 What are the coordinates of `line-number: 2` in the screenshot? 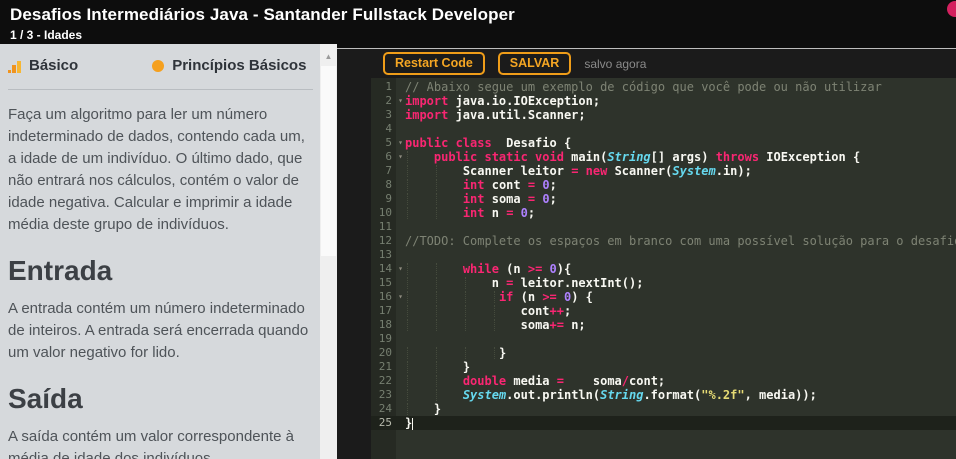 It's located at (383, 101).